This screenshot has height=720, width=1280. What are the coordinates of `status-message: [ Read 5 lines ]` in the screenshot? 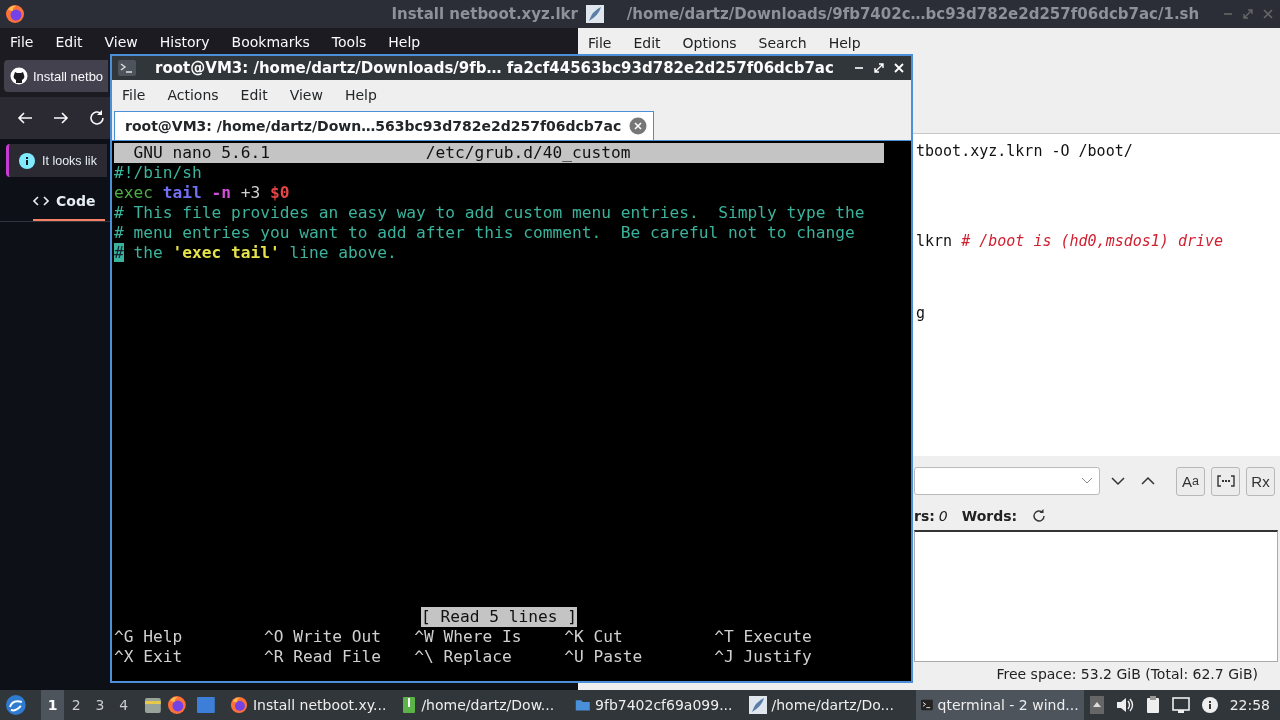 It's located at (499, 617).